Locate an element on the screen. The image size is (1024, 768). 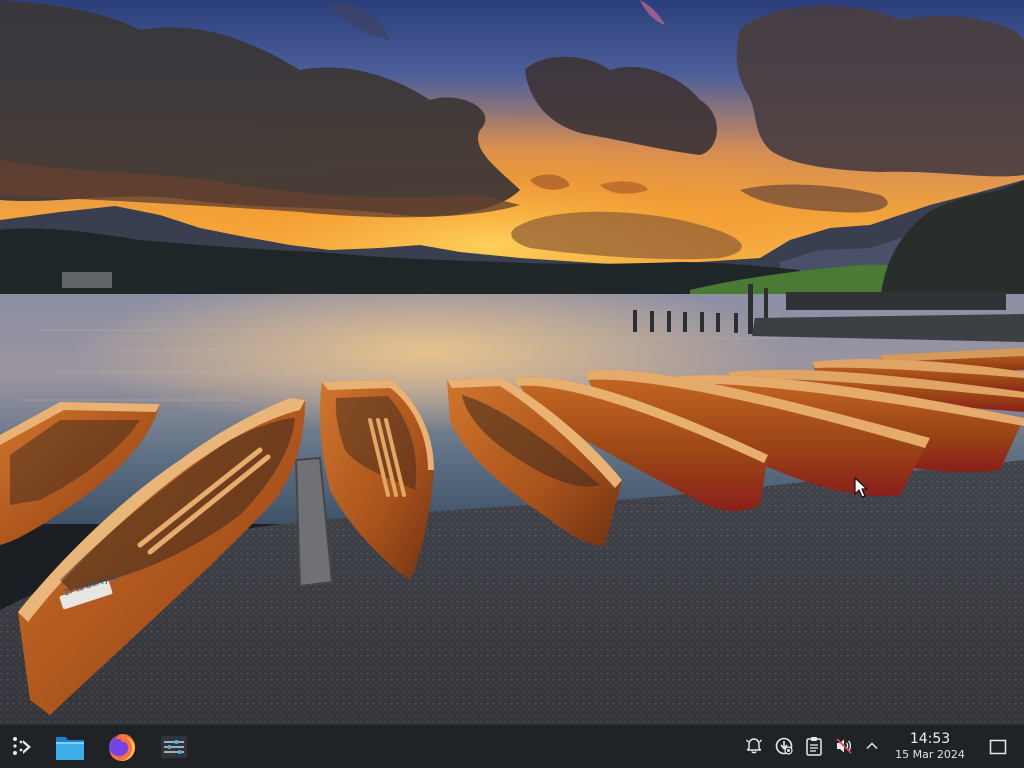
bell-icon is located at coordinates (754, 746).